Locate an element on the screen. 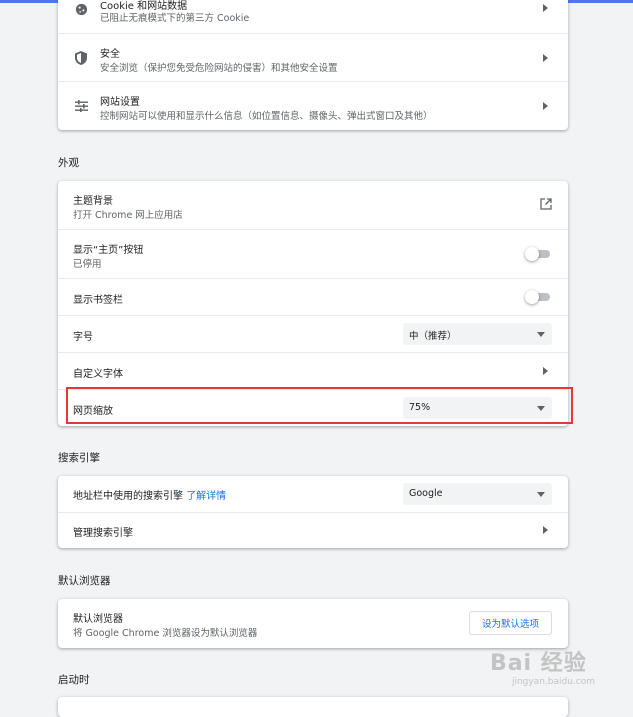 The image size is (633, 717). shield-icon is located at coordinates (81, 58).